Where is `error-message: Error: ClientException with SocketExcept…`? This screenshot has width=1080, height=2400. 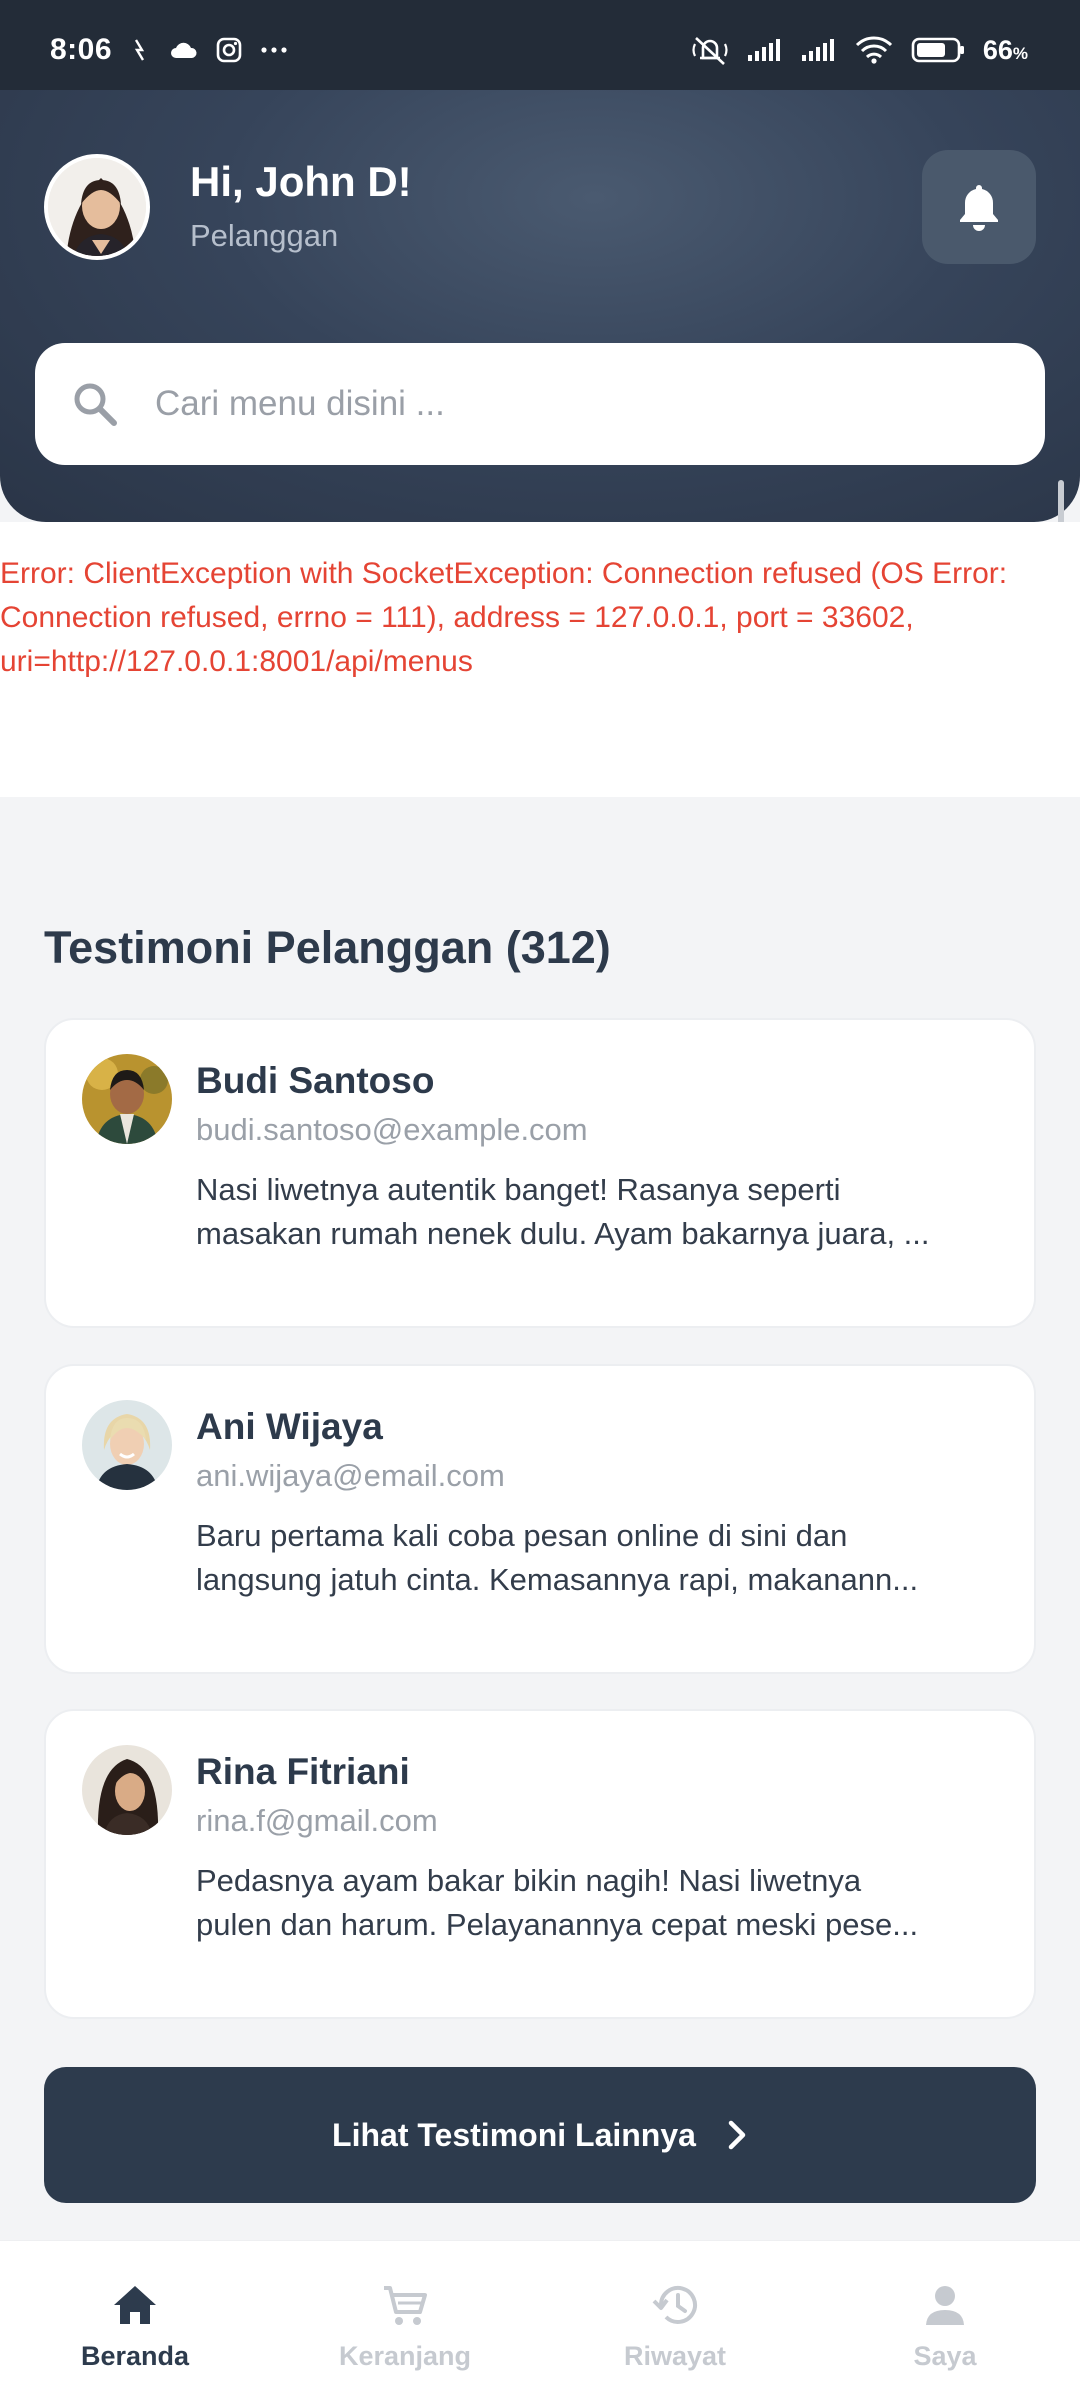 error-message: Error: ClientException with SocketExcept… is located at coordinates (504, 617).